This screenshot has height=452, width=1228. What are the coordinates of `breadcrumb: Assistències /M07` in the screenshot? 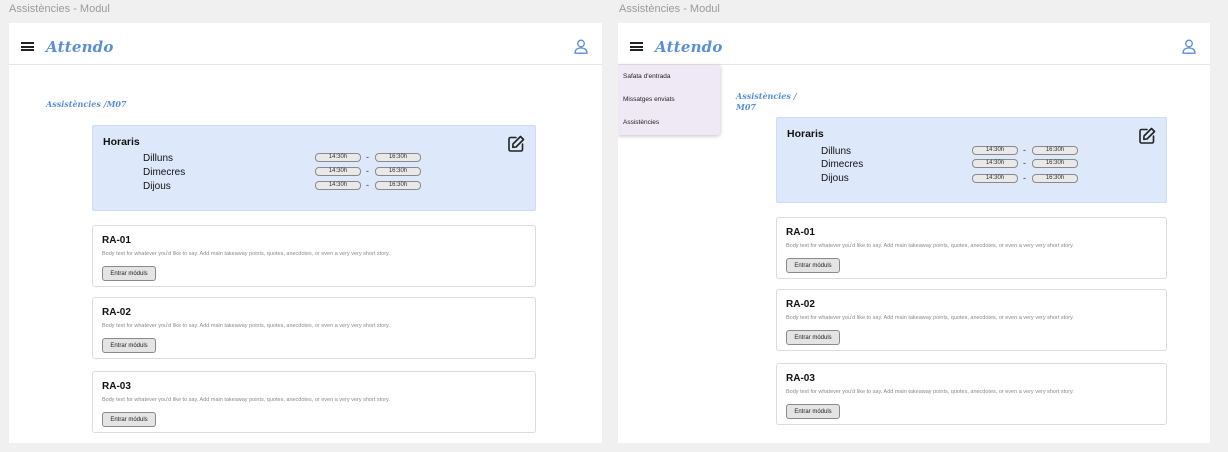 It's located at (86, 104).